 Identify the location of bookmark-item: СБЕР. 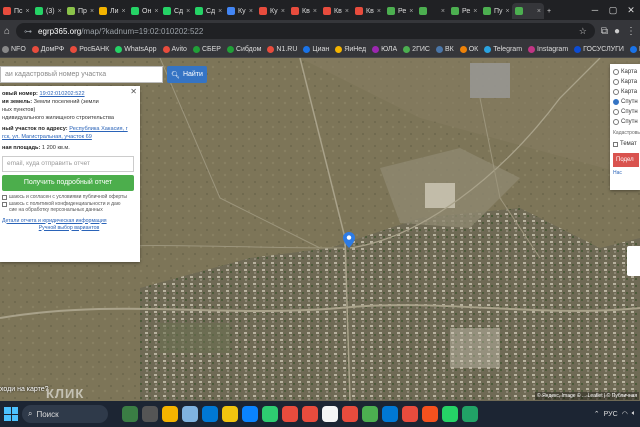
(206, 49).